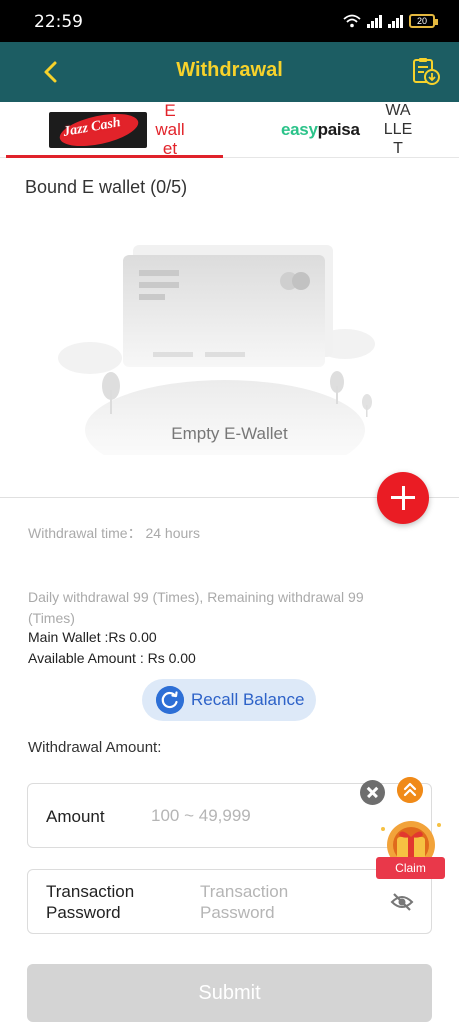 This screenshot has width=459, height=1024. What do you see at coordinates (372, 792) in the screenshot?
I see `close-icon` at bounding box center [372, 792].